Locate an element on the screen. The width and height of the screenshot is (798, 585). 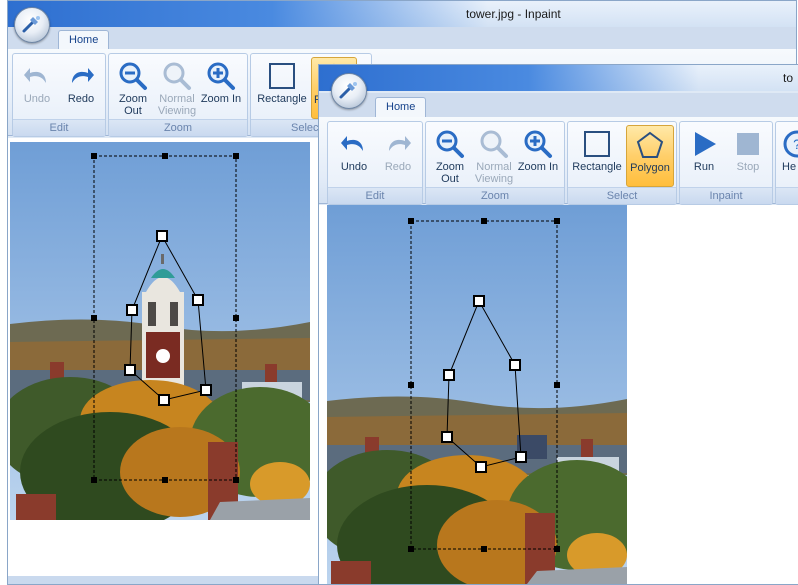
polygon-icon is located at coordinates (650, 144).